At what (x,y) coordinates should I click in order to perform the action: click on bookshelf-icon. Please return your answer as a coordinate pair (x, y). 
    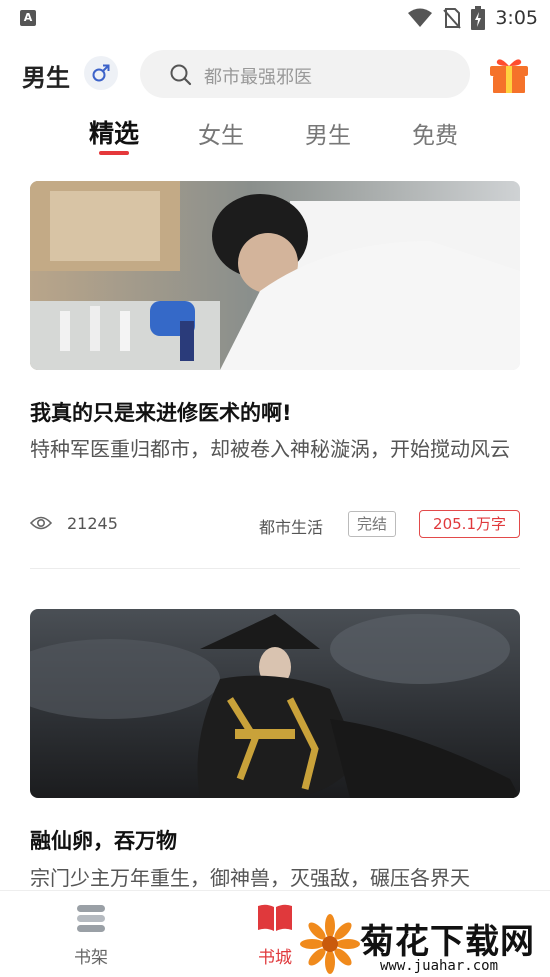
    Looking at the image, I should click on (91, 918).